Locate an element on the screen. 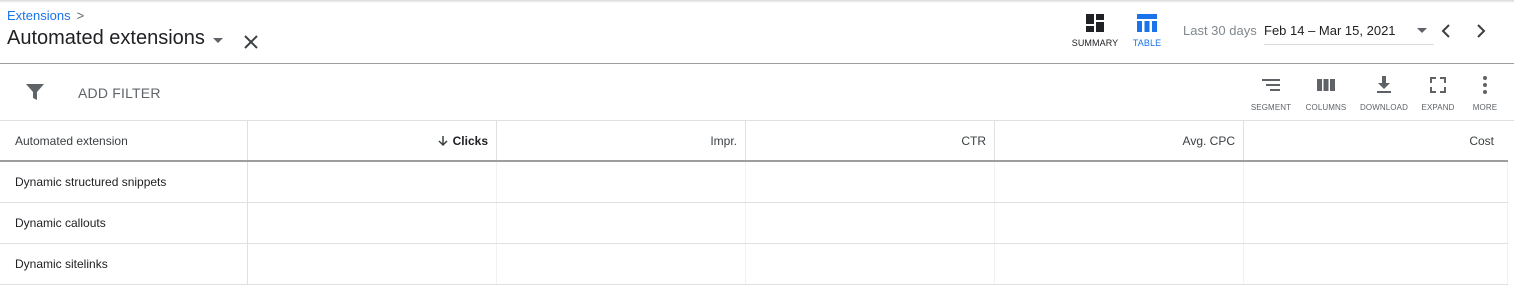 This screenshot has width=1514, height=295. breadcrumb: Extensions > is located at coordinates (45, 15).